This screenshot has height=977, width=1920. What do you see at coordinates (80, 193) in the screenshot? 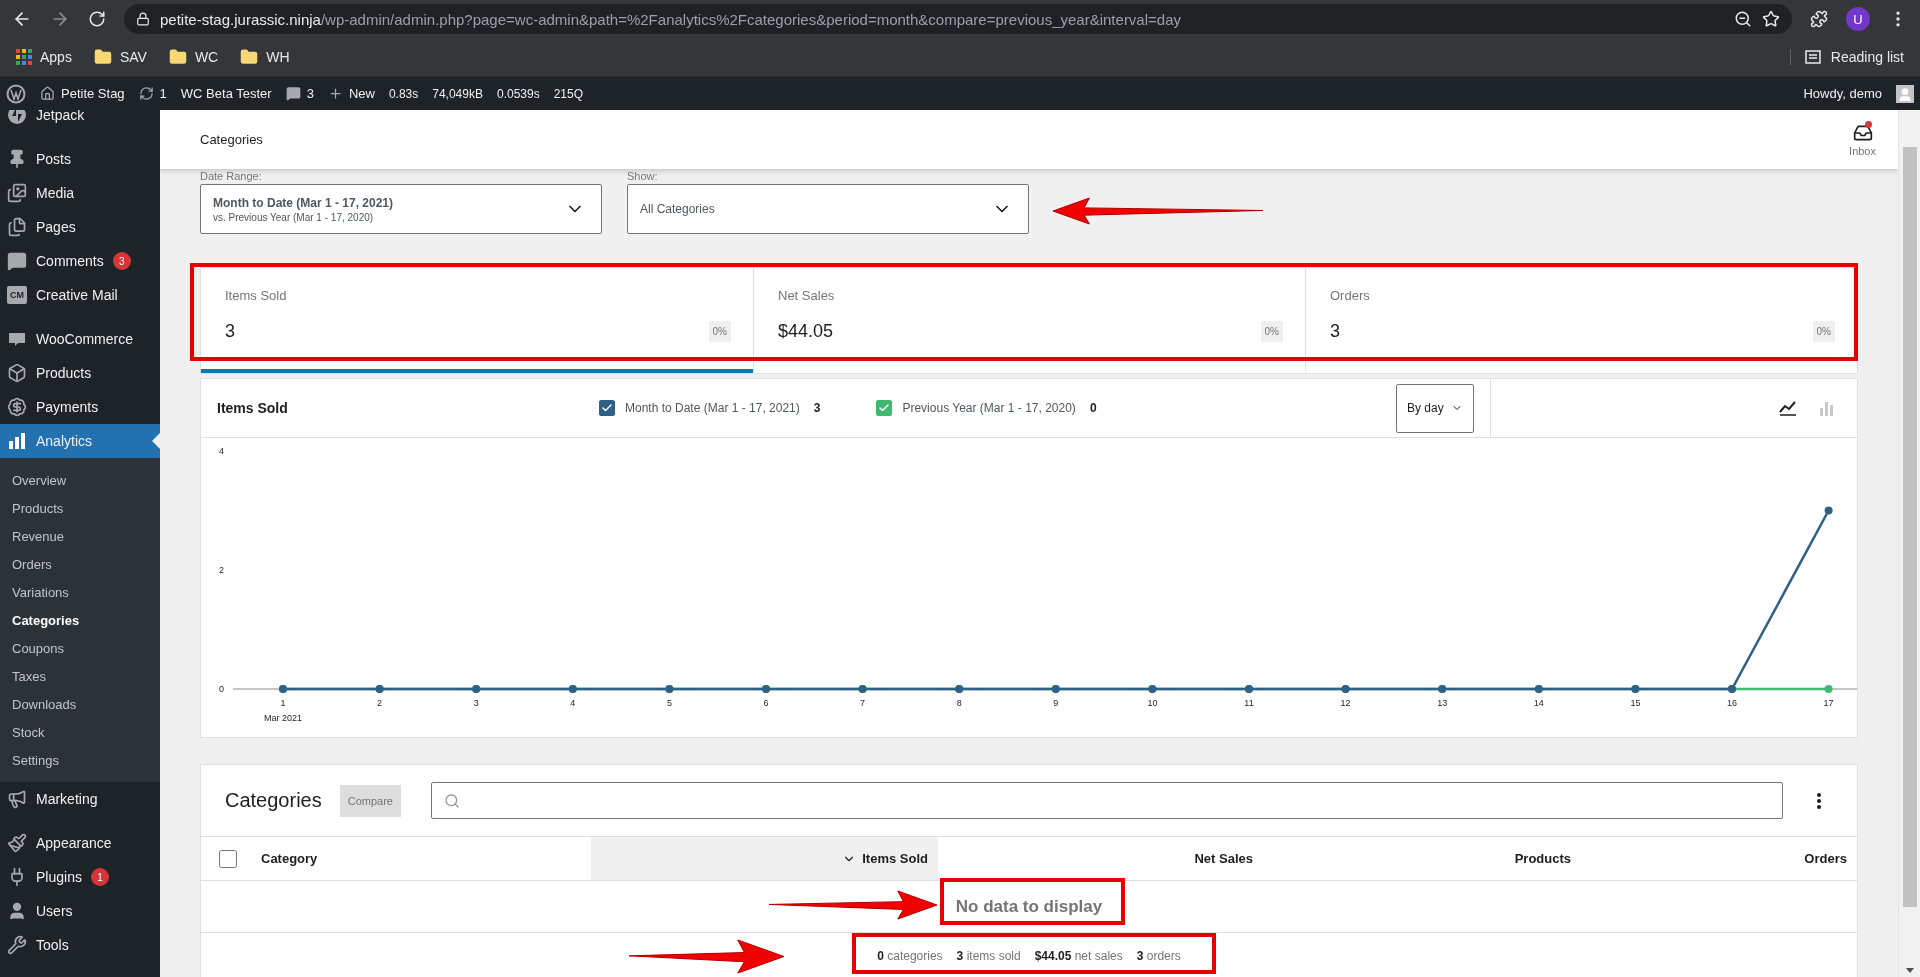
I see `menu-item: Media` at bounding box center [80, 193].